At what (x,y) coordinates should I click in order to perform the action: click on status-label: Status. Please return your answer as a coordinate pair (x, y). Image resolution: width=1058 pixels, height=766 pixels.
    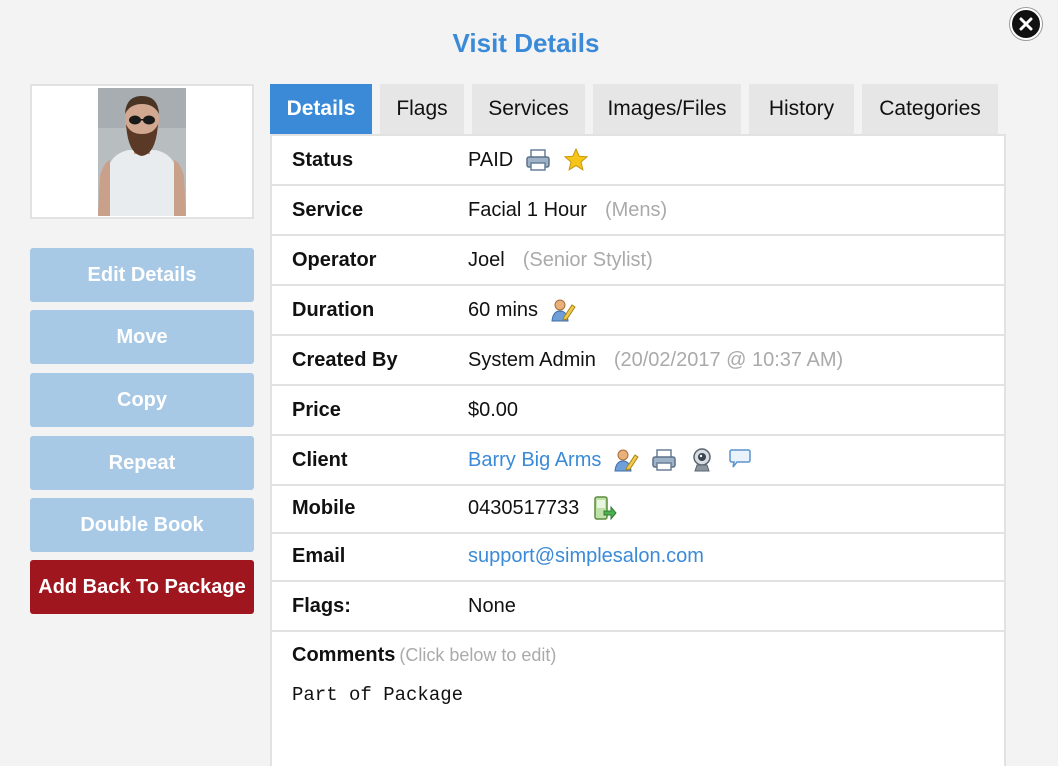
    Looking at the image, I should click on (323, 159).